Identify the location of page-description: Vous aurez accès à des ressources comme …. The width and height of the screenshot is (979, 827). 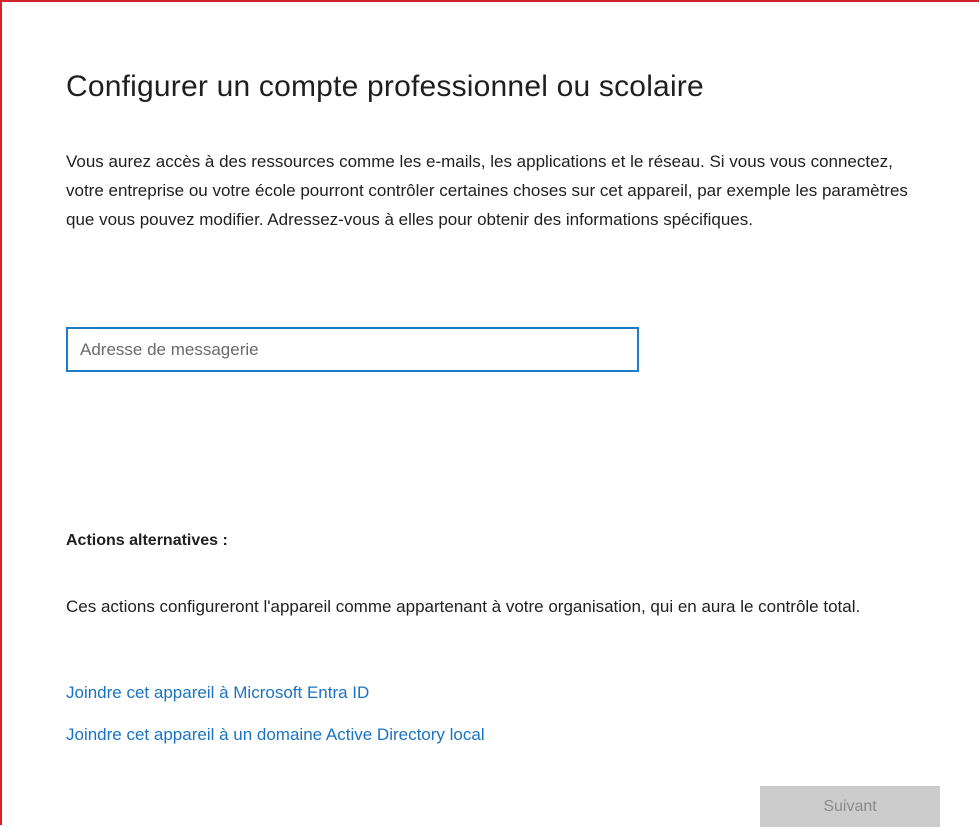
(487, 190).